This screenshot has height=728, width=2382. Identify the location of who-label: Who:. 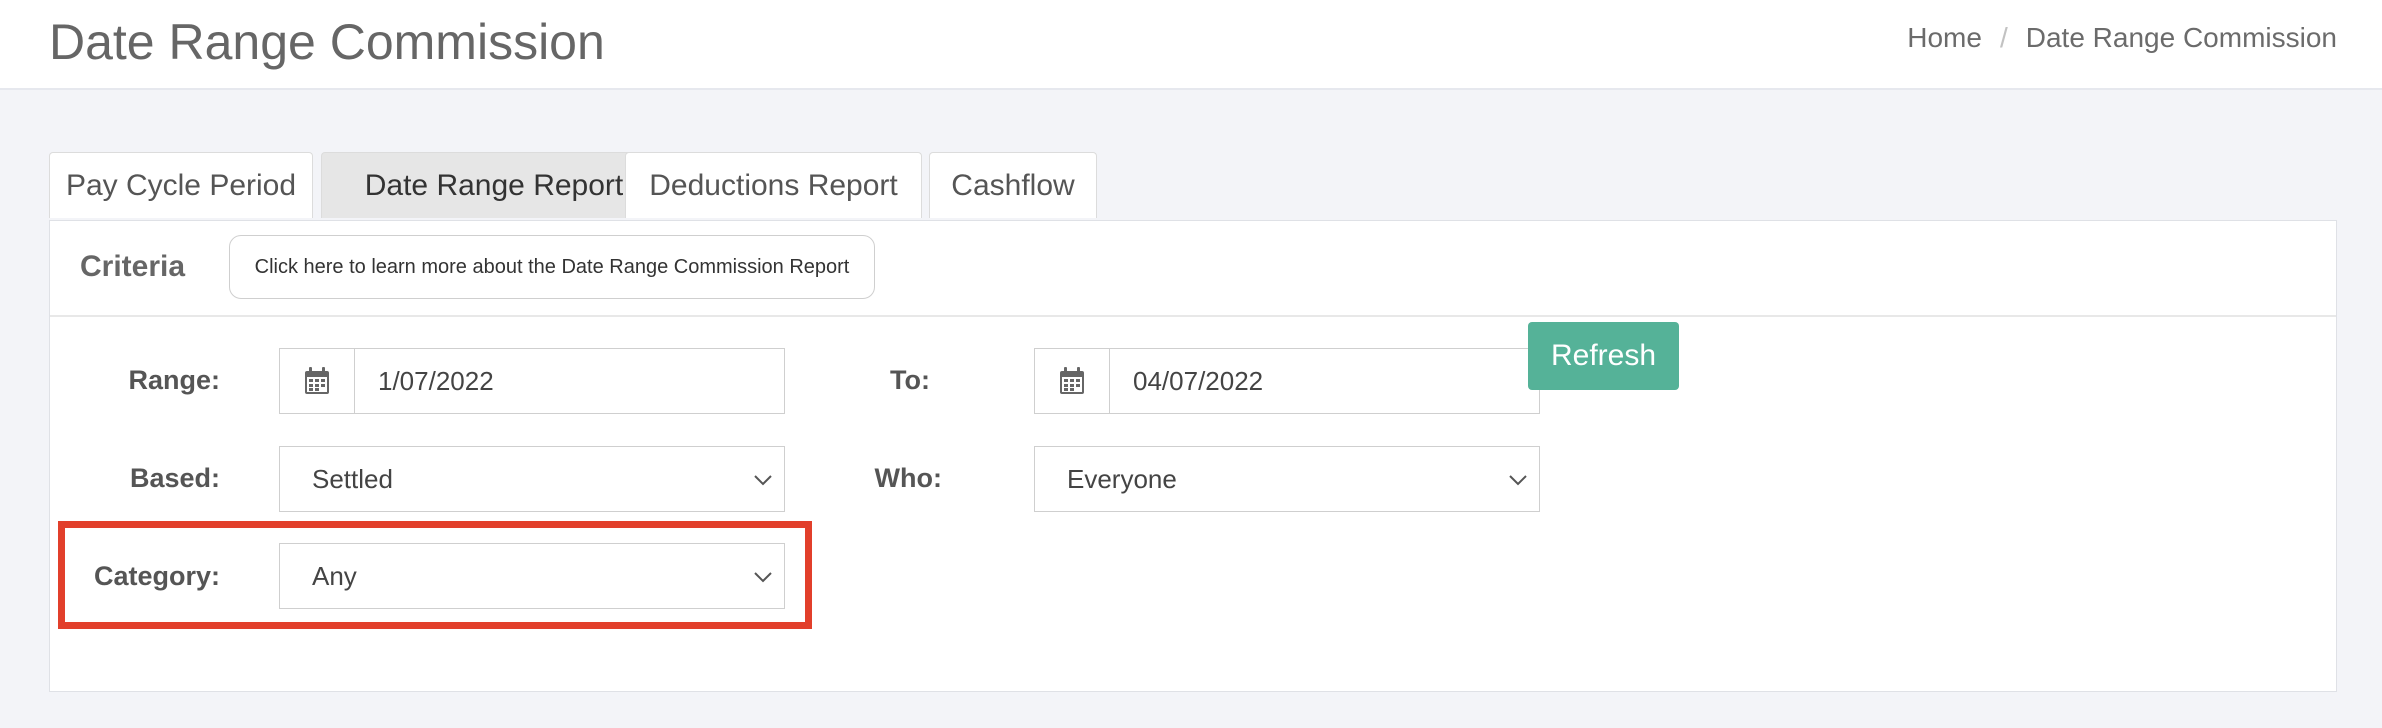
(908, 478).